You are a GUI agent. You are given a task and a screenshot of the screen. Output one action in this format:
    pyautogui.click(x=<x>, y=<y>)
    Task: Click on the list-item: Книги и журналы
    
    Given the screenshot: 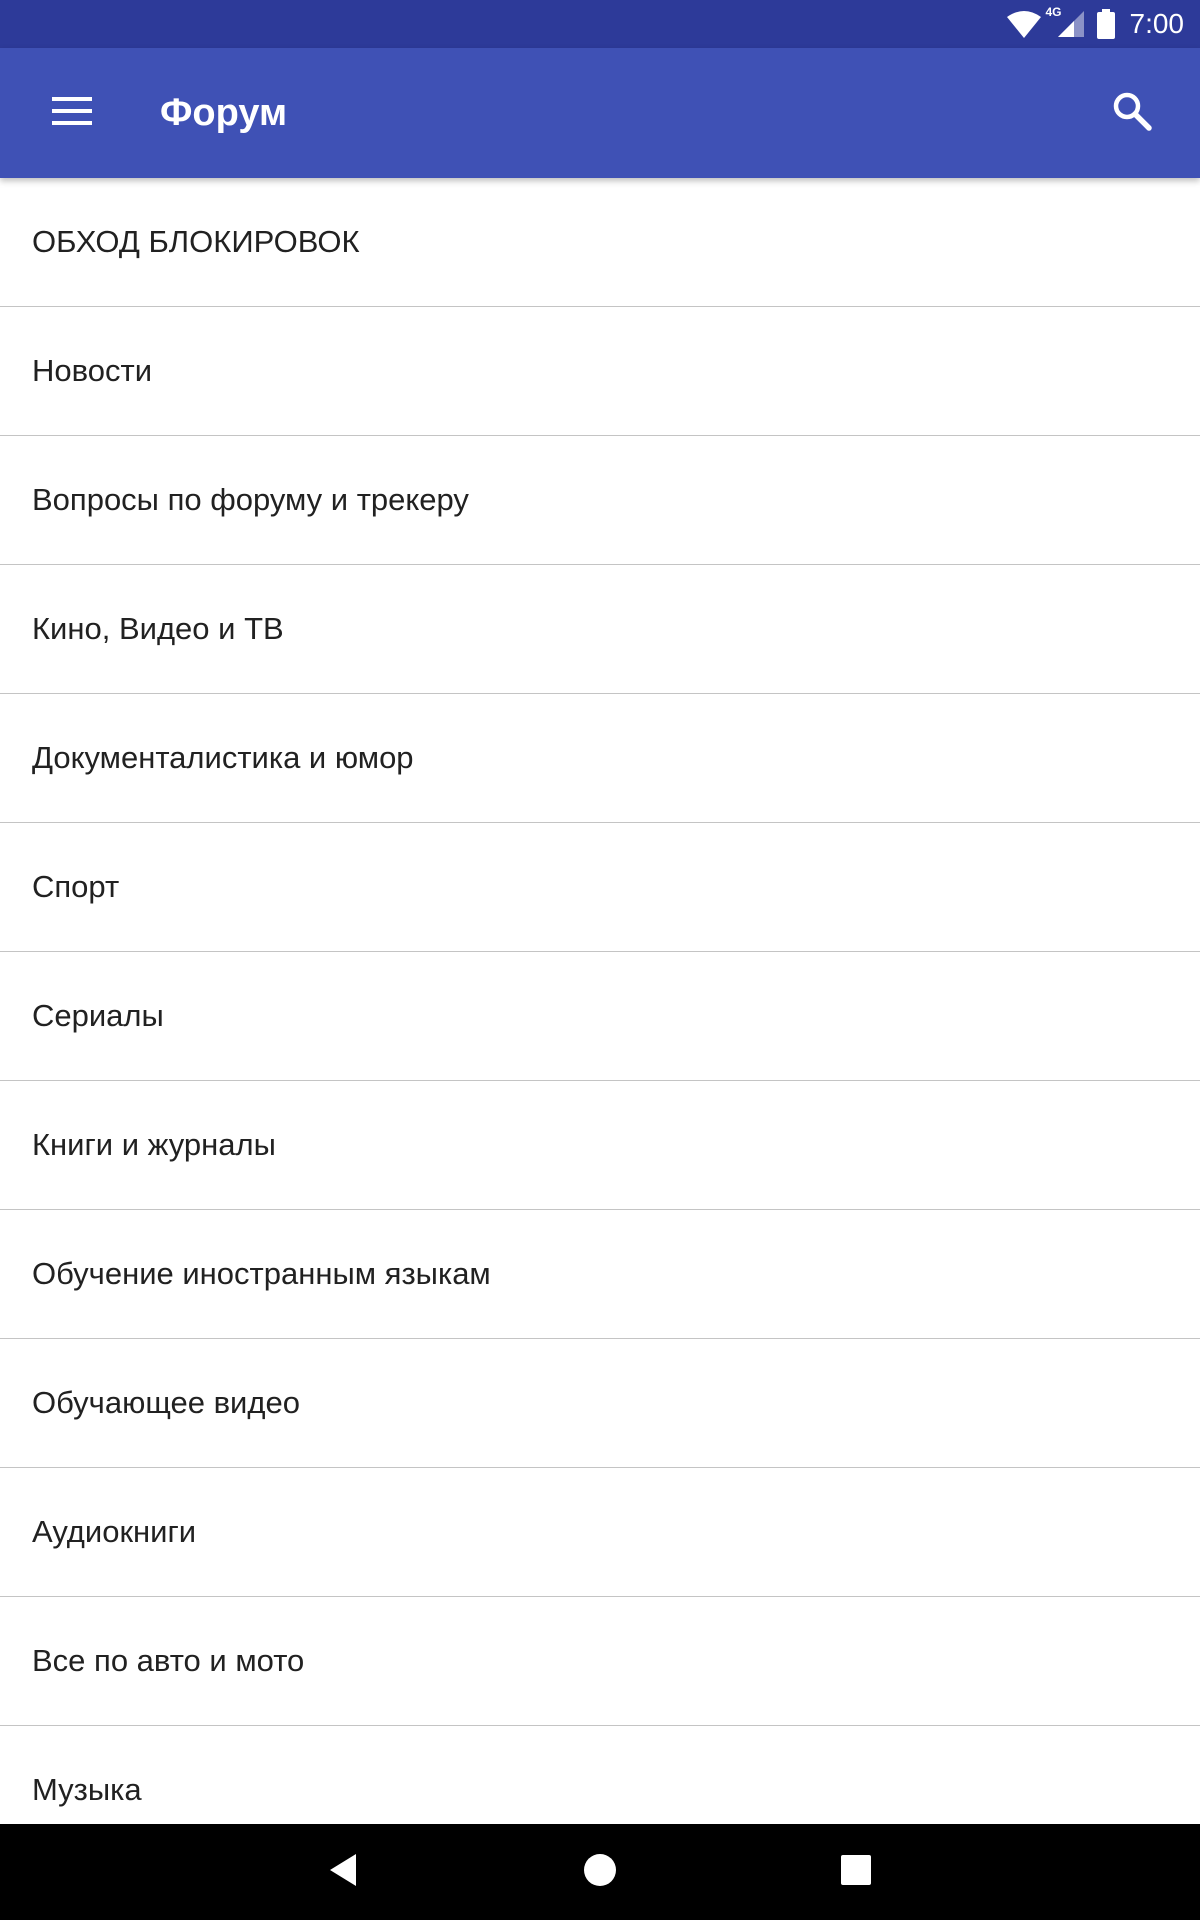 What is the action you would take?
    pyautogui.click(x=600, y=1145)
    